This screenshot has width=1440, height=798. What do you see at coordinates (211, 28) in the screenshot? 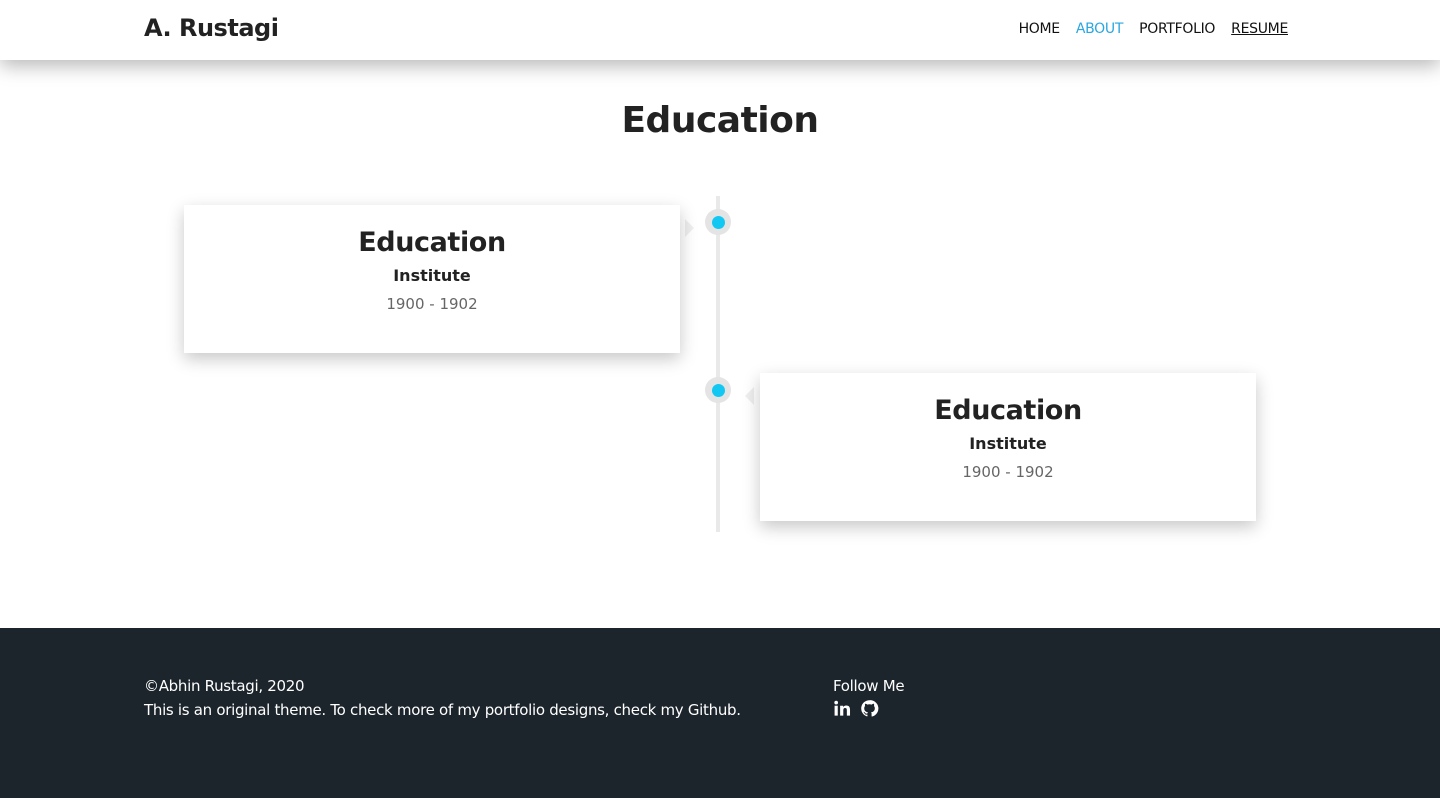
I see `brand-logo: A. Rustagi` at bounding box center [211, 28].